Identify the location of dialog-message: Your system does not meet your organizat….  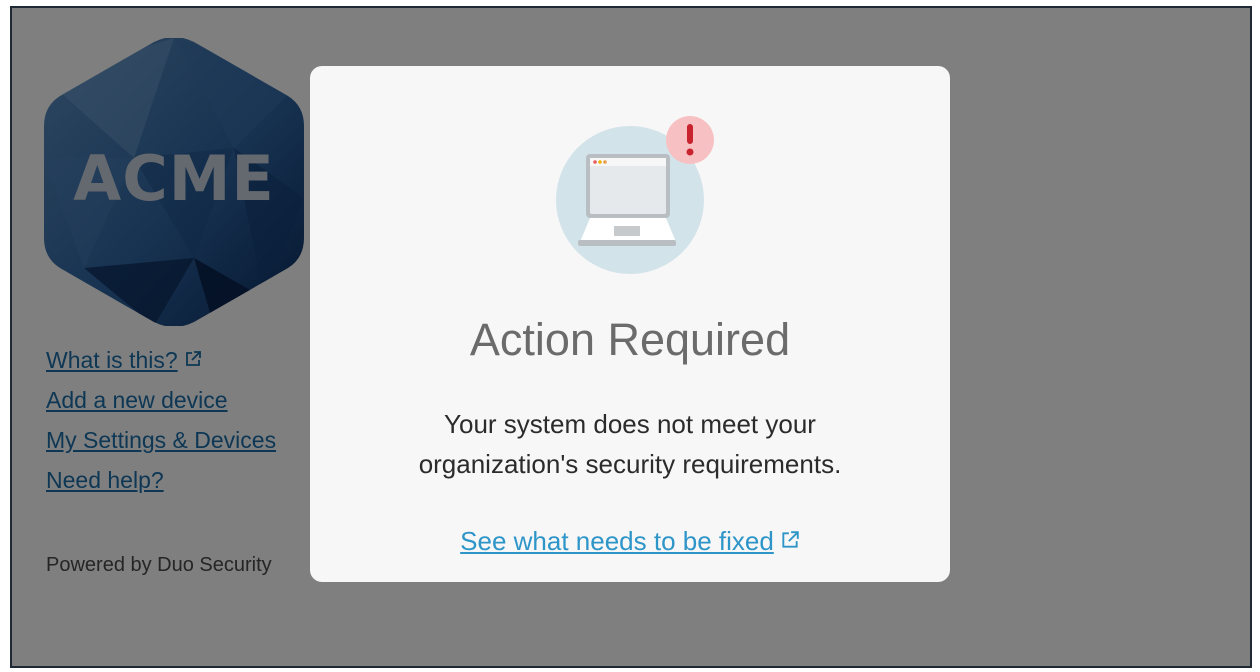
(630, 444).